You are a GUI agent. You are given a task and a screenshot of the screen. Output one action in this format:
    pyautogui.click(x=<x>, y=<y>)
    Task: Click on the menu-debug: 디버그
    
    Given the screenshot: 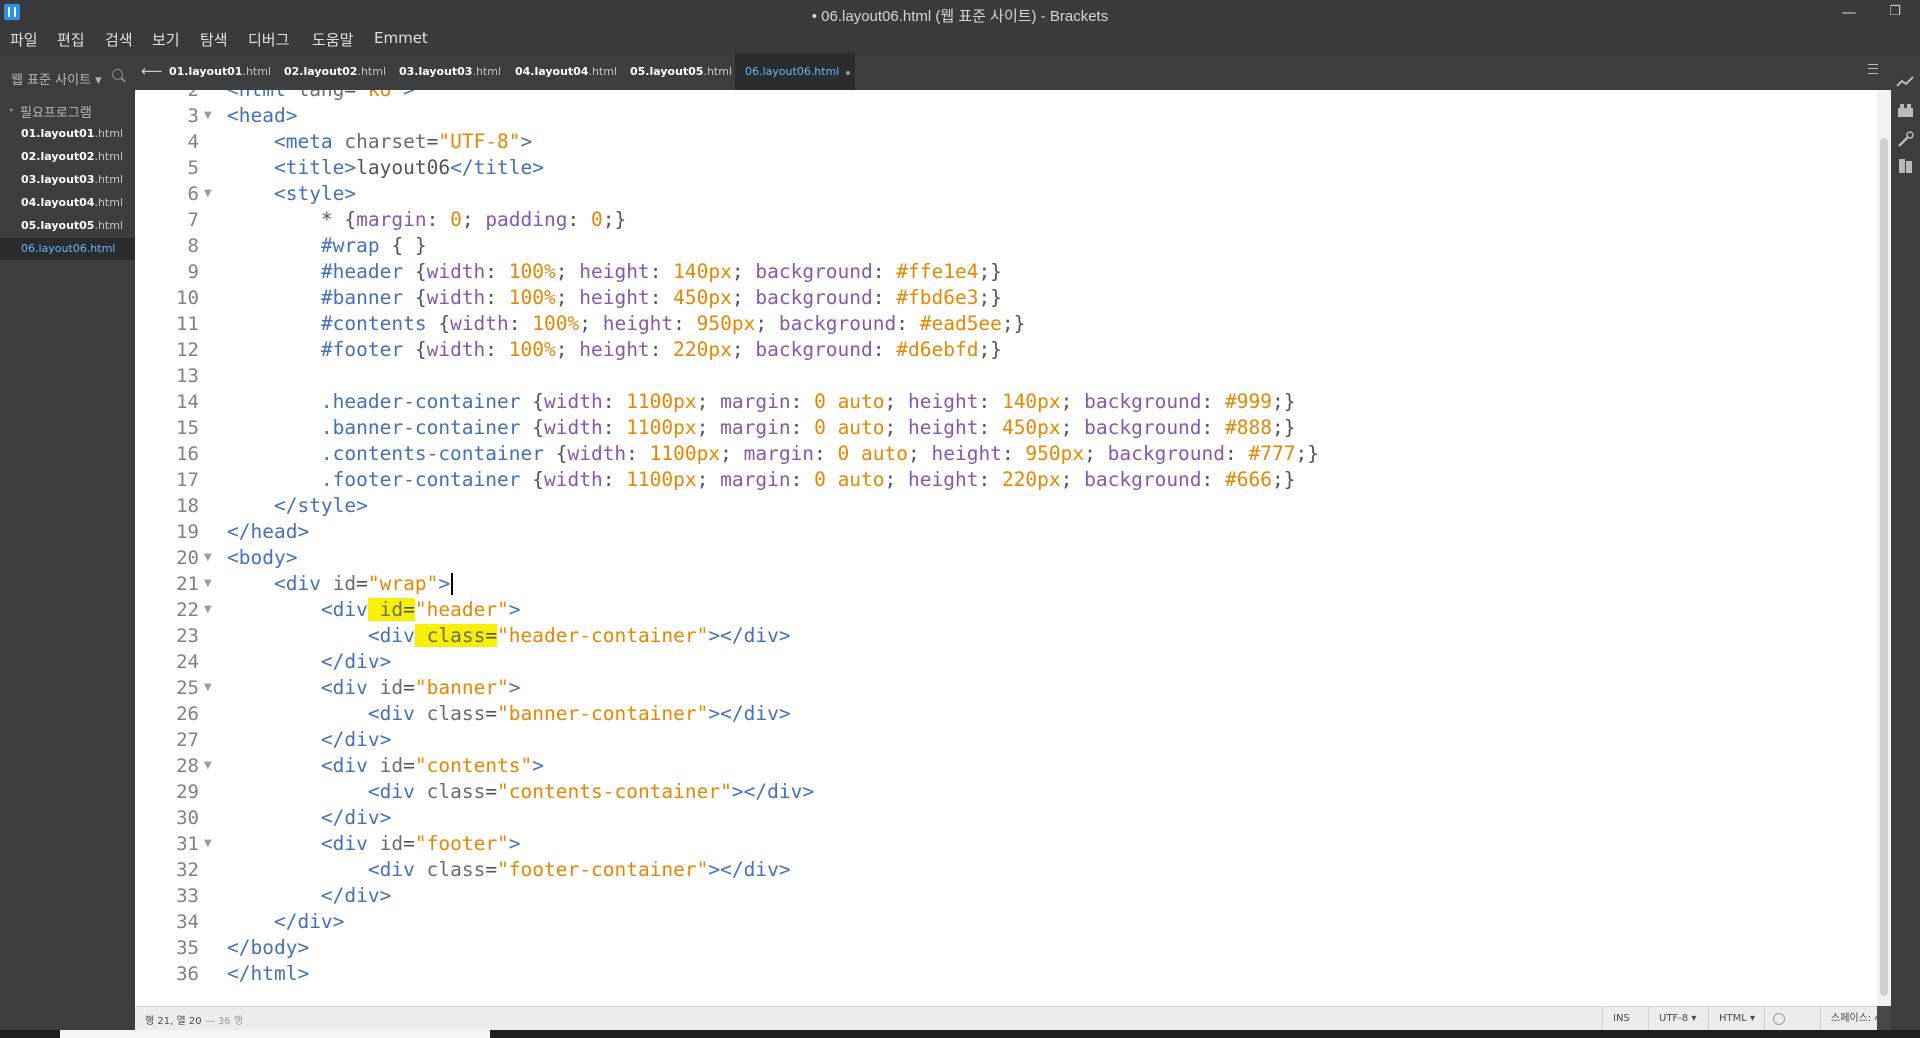 What is the action you would take?
    pyautogui.click(x=268, y=39)
    